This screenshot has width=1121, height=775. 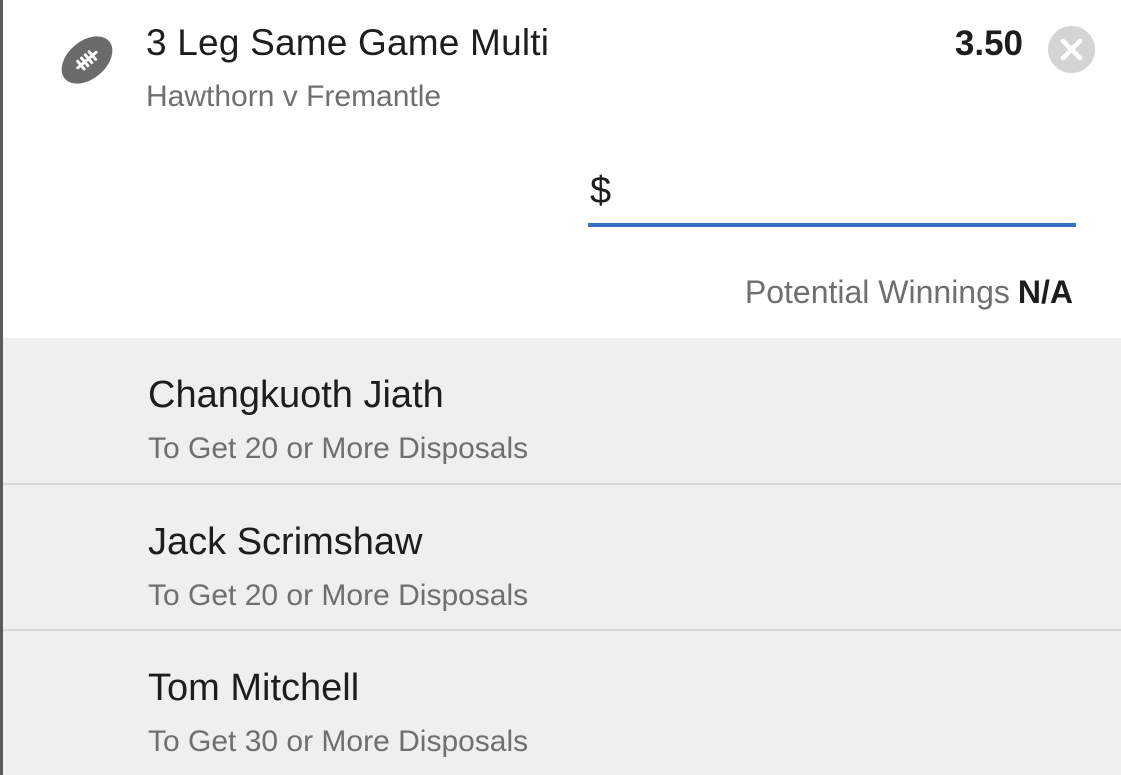 What do you see at coordinates (601, 191) in the screenshot?
I see `currency-symbol: $` at bounding box center [601, 191].